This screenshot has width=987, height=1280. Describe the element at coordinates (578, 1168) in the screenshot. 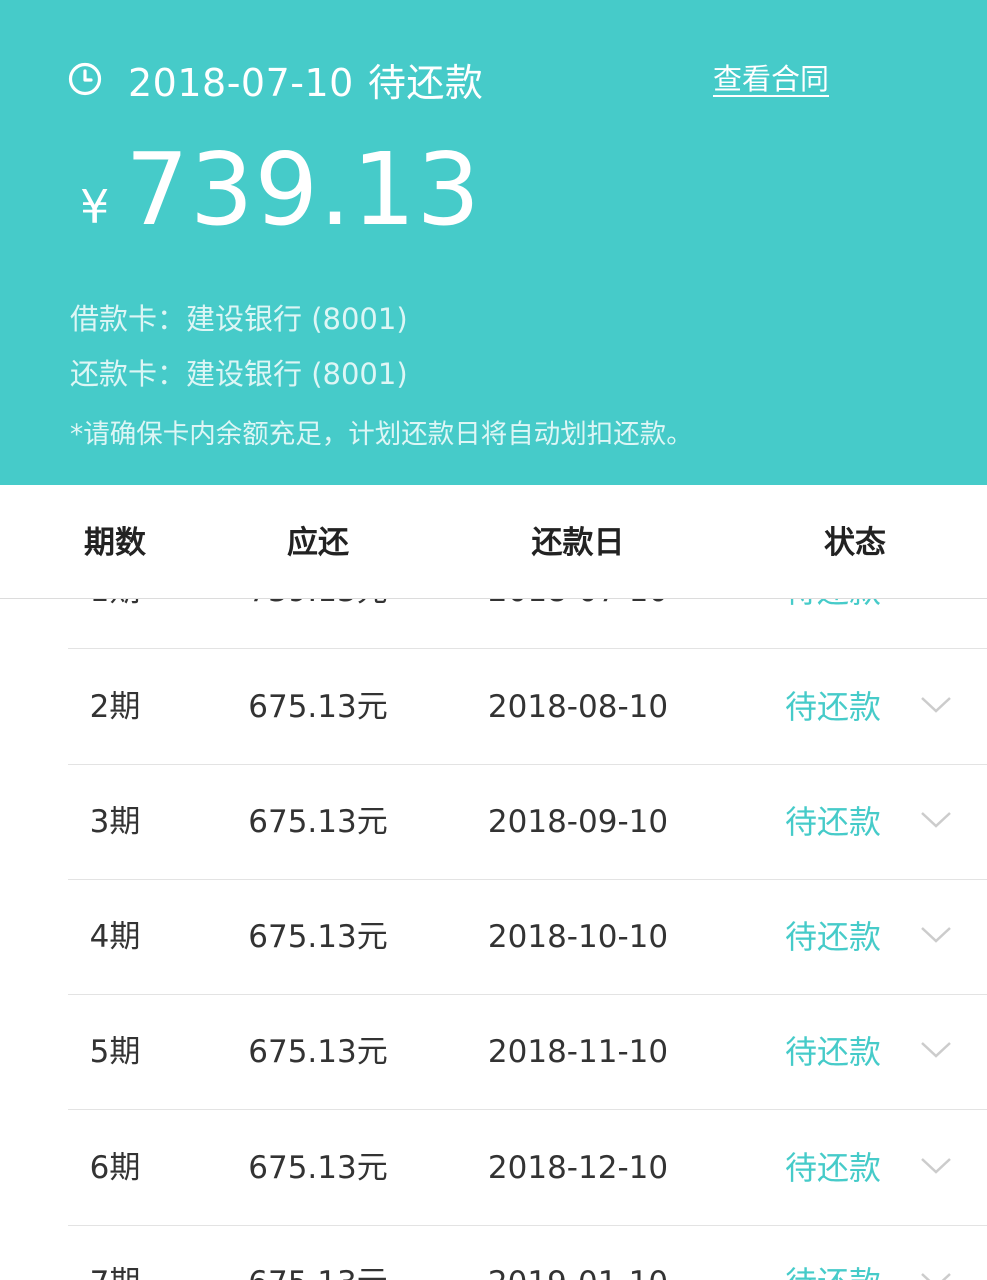

I see `row-date: 2018-12-10` at that location.